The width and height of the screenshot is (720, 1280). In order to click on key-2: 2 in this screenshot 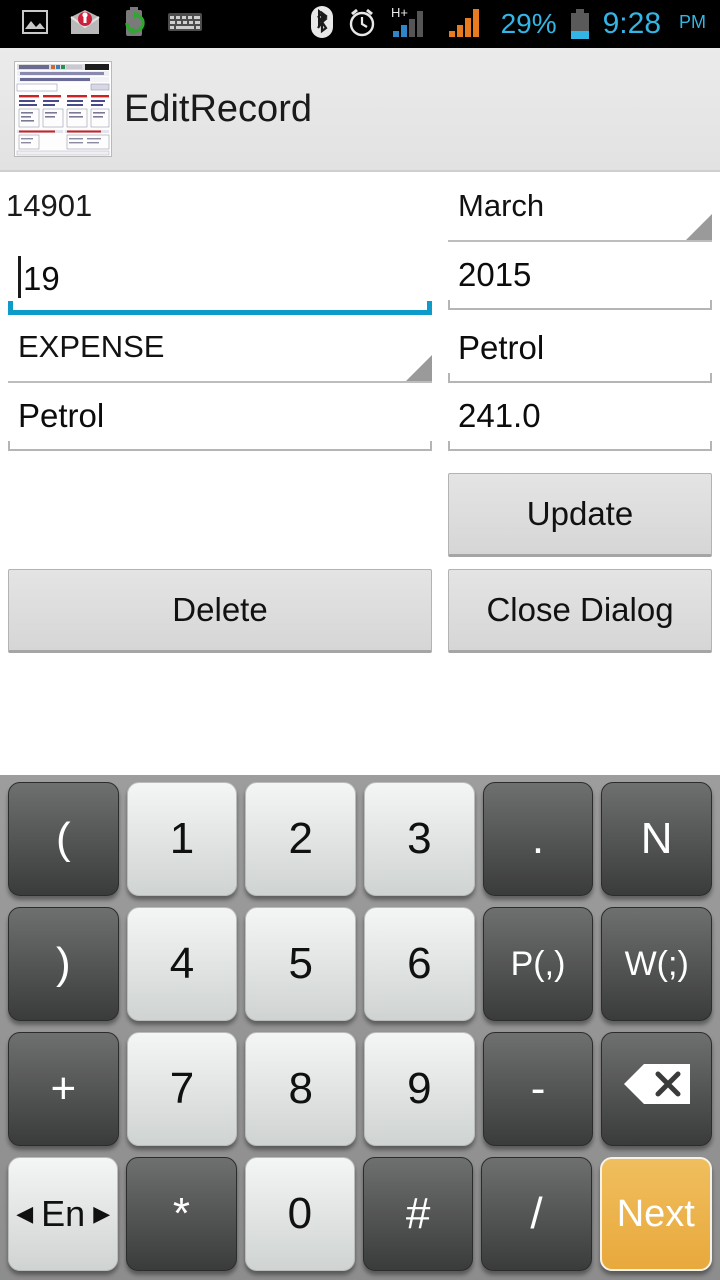, I will do `click(301, 839)`.